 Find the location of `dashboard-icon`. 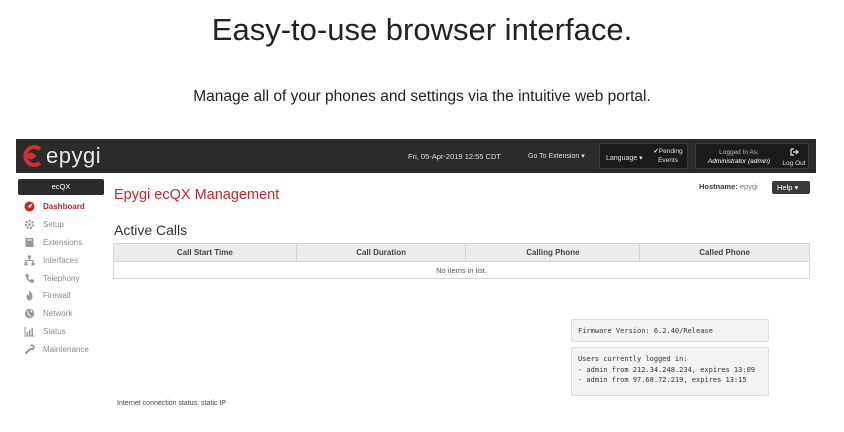

dashboard-icon is located at coordinates (29, 206).